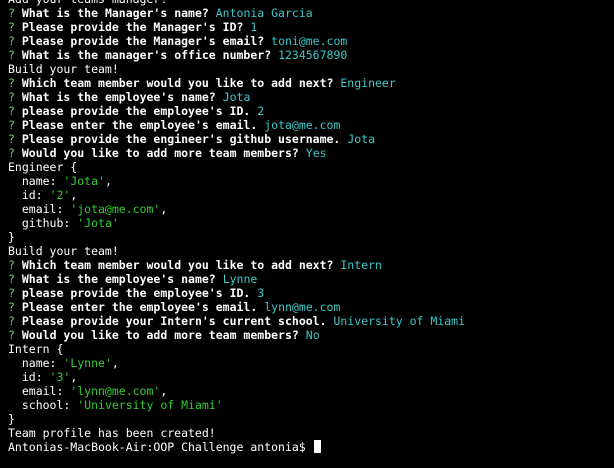  What do you see at coordinates (311, 167) in the screenshot?
I see `output-line: Engineer {` at bounding box center [311, 167].